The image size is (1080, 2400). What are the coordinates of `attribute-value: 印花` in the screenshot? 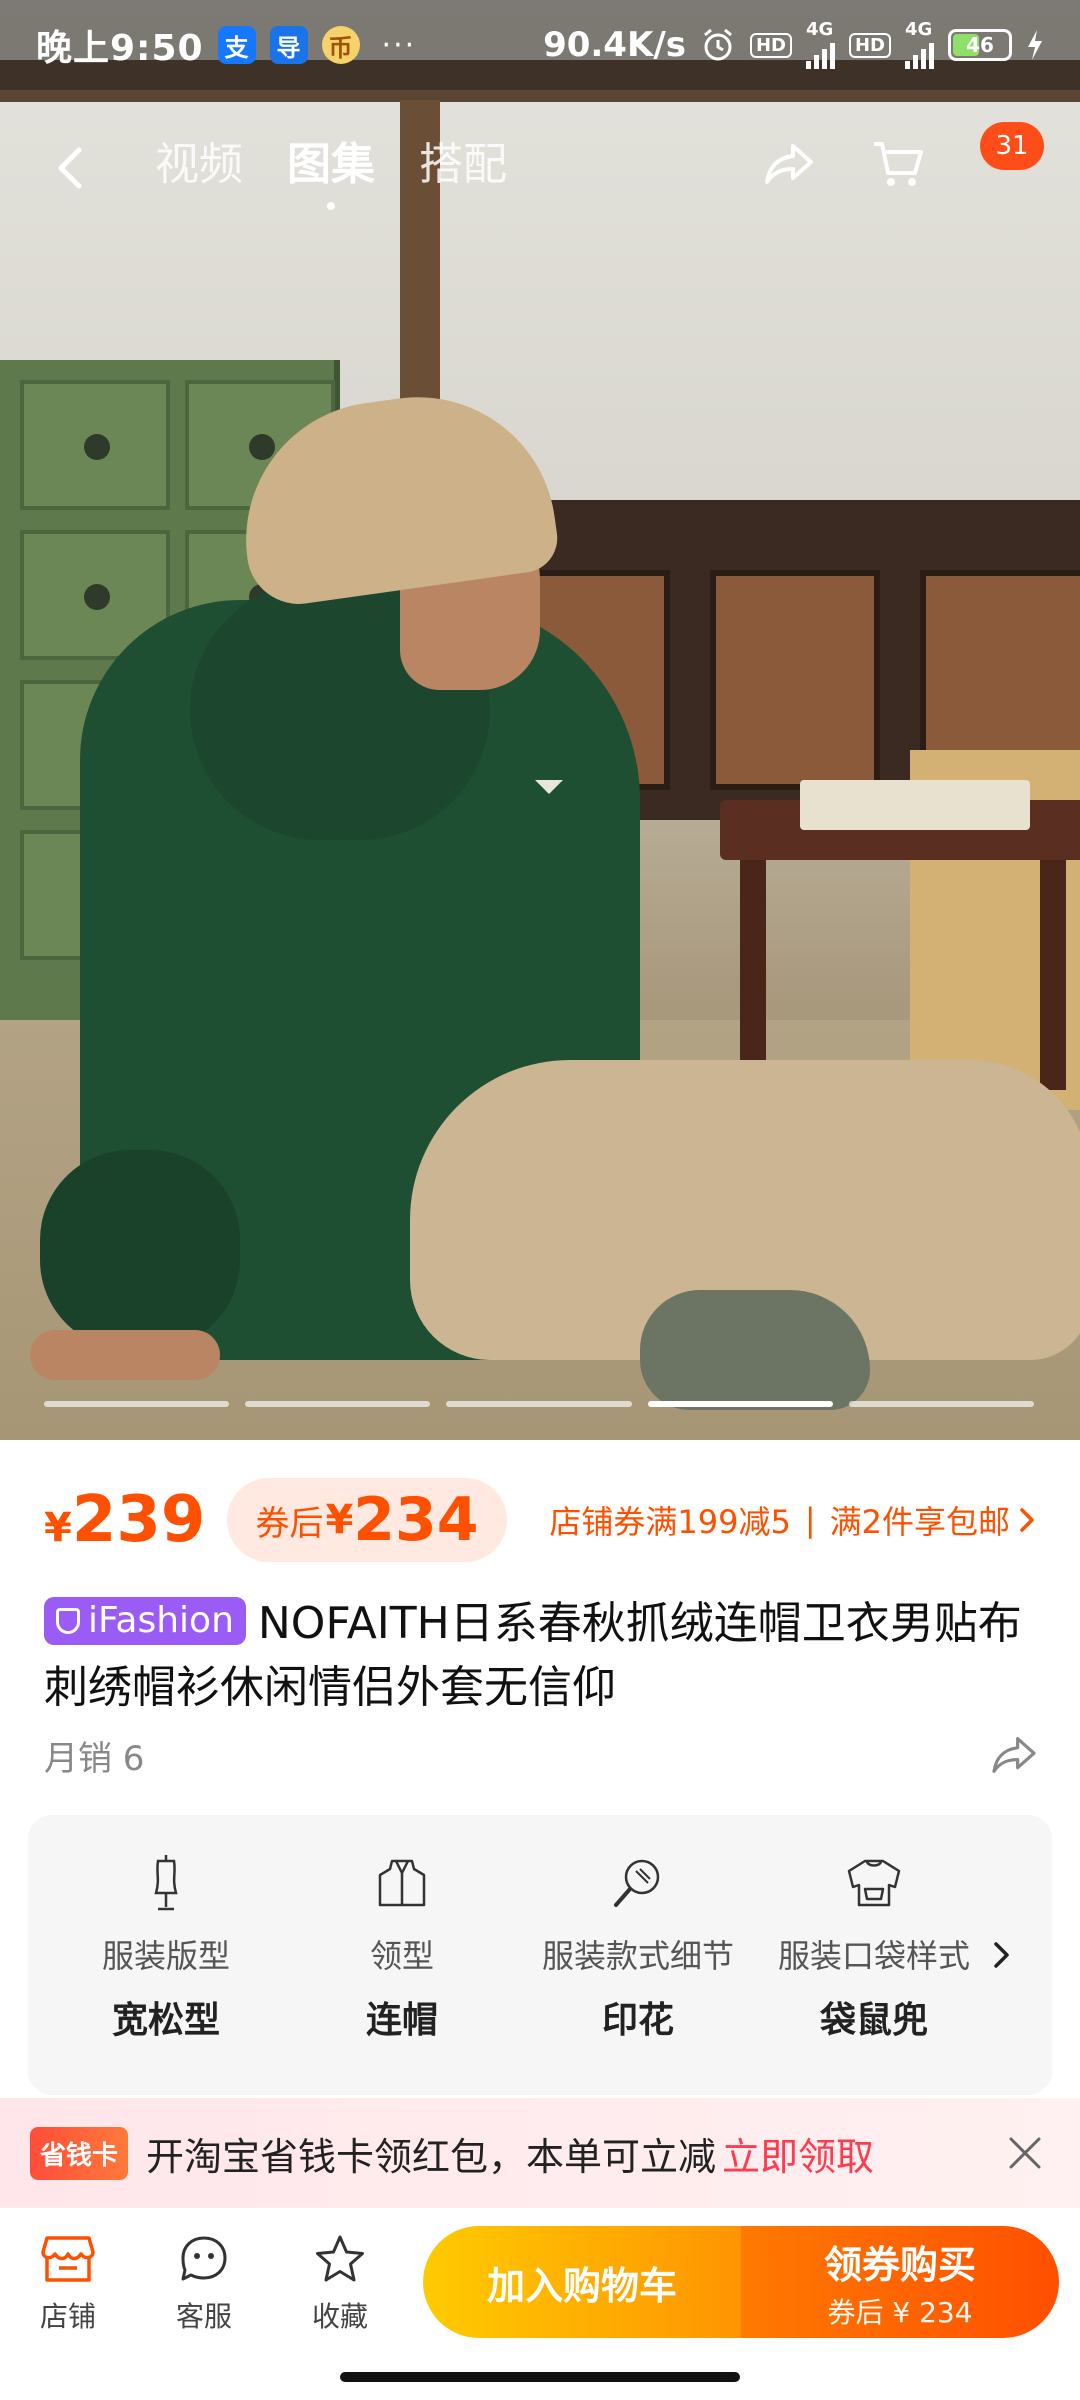 It's located at (637, 2020).